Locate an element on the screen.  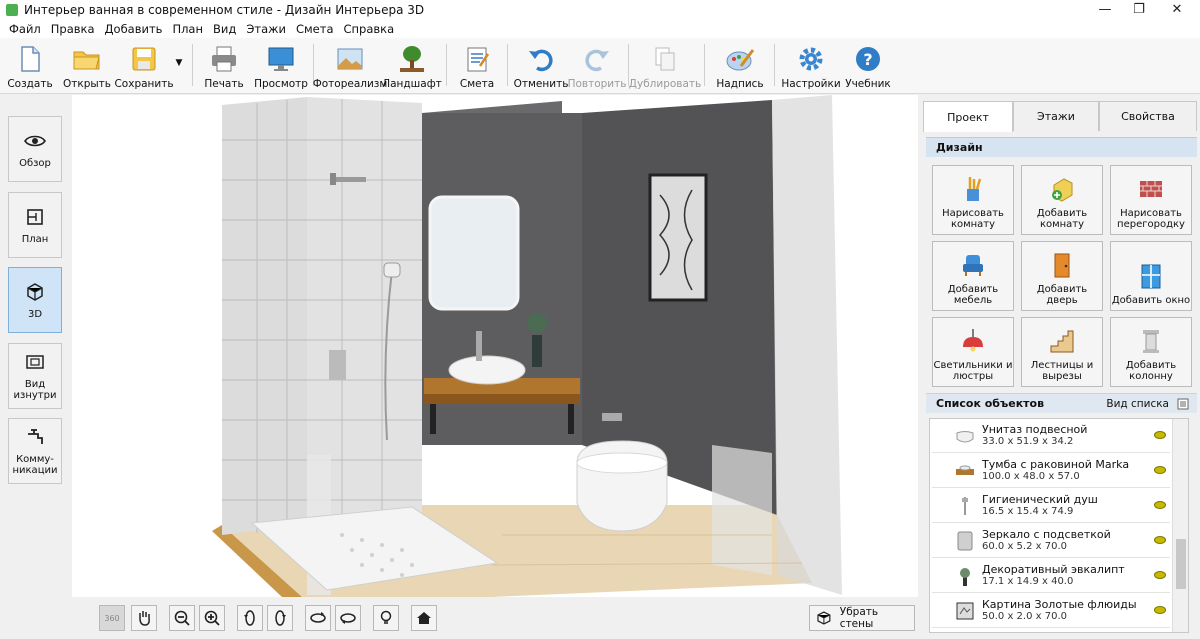
floppy-icon is located at coordinates (144, 59).